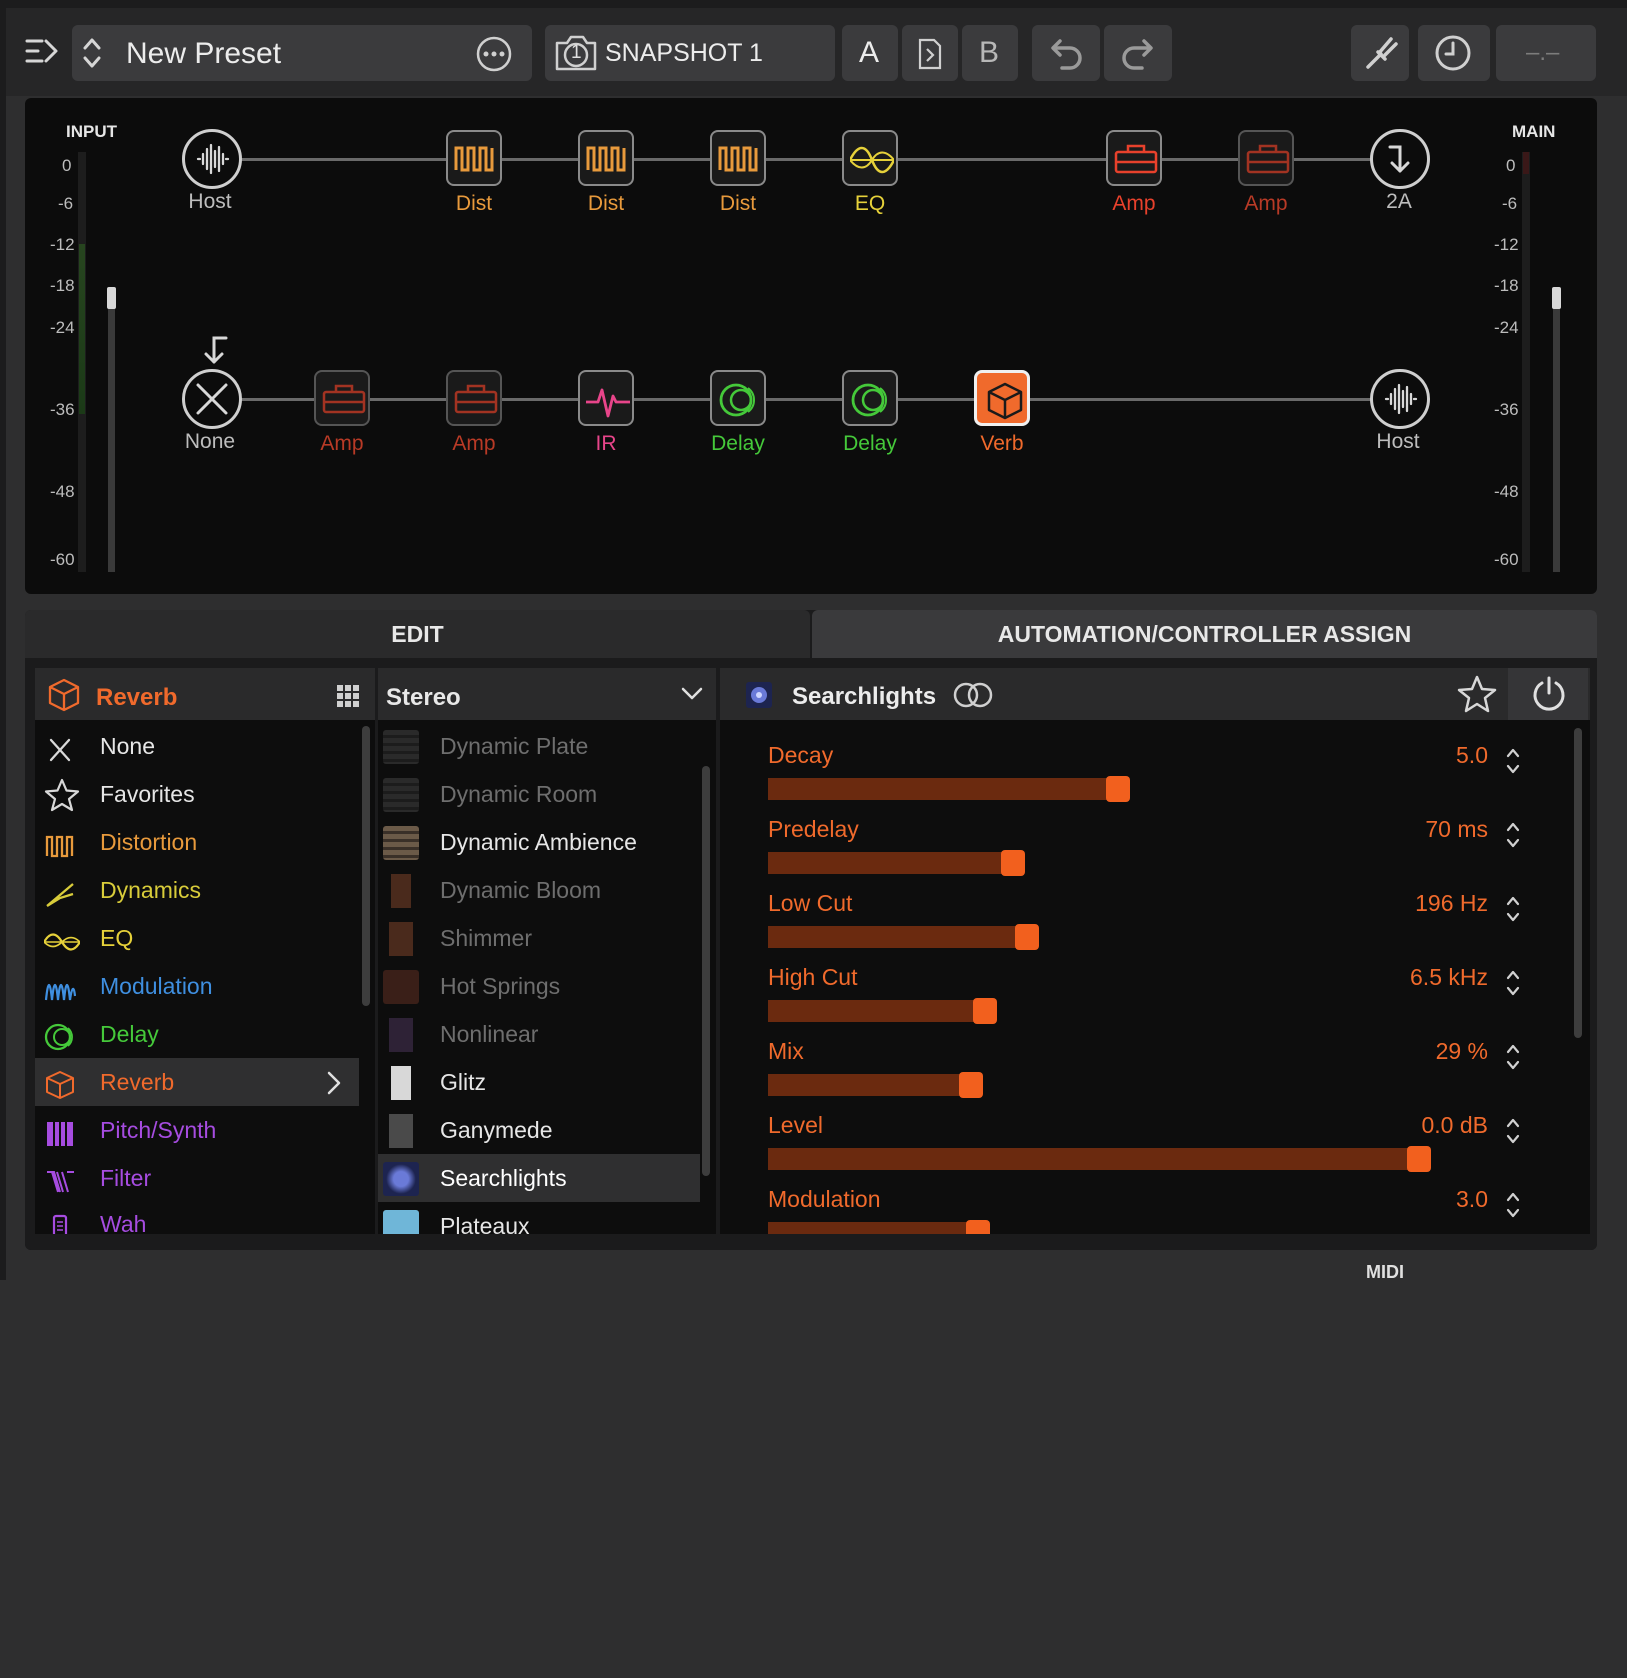 This screenshot has height=1678, width=1627. I want to click on category-item-modulation: Modulation, so click(200, 986).